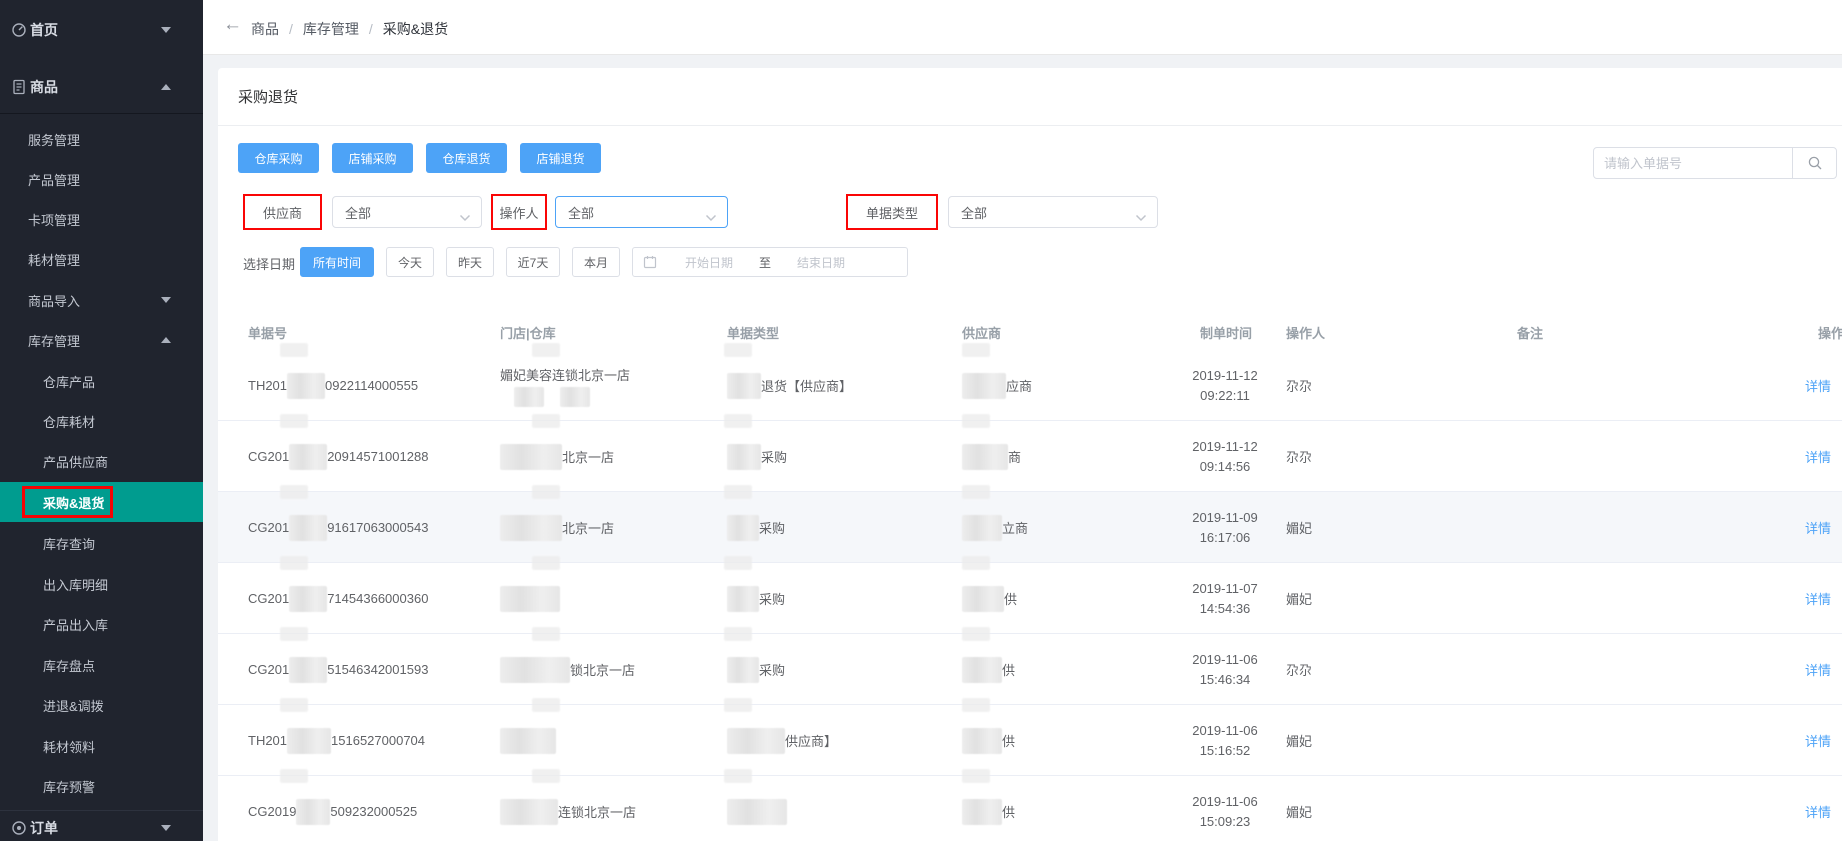 This screenshot has height=841, width=1842. What do you see at coordinates (278, 158) in the screenshot?
I see `action-button-0: 仓库采购` at bounding box center [278, 158].